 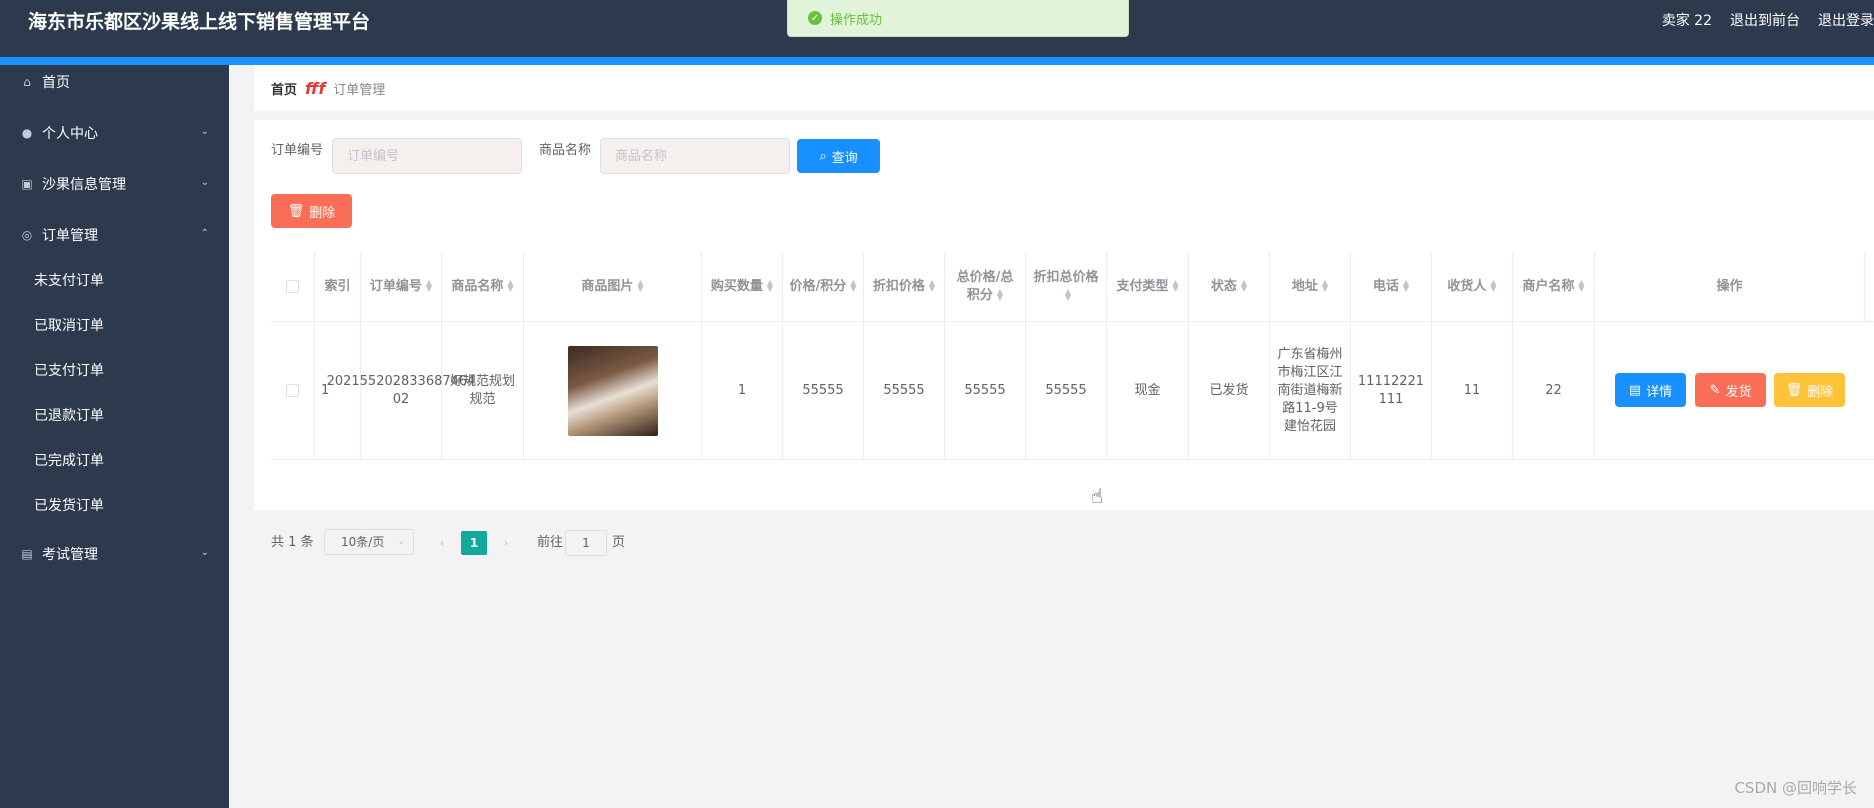 I want to click on column-header: 价格/积分 ▲ ▼, so click(x=823, y=286).